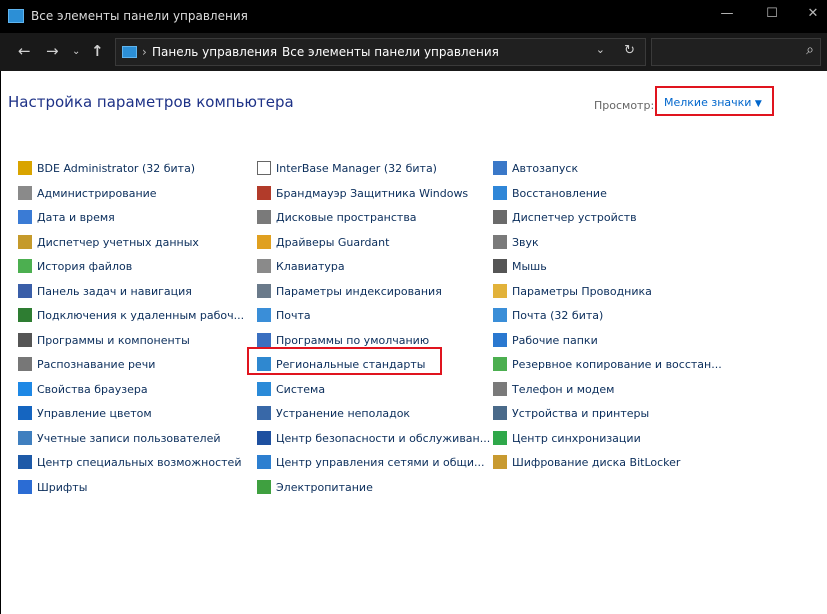 Image resolution: width=827 pixels, height=614 pixels. I want to click on caret-down-icon: ▼, so click(758, 104).